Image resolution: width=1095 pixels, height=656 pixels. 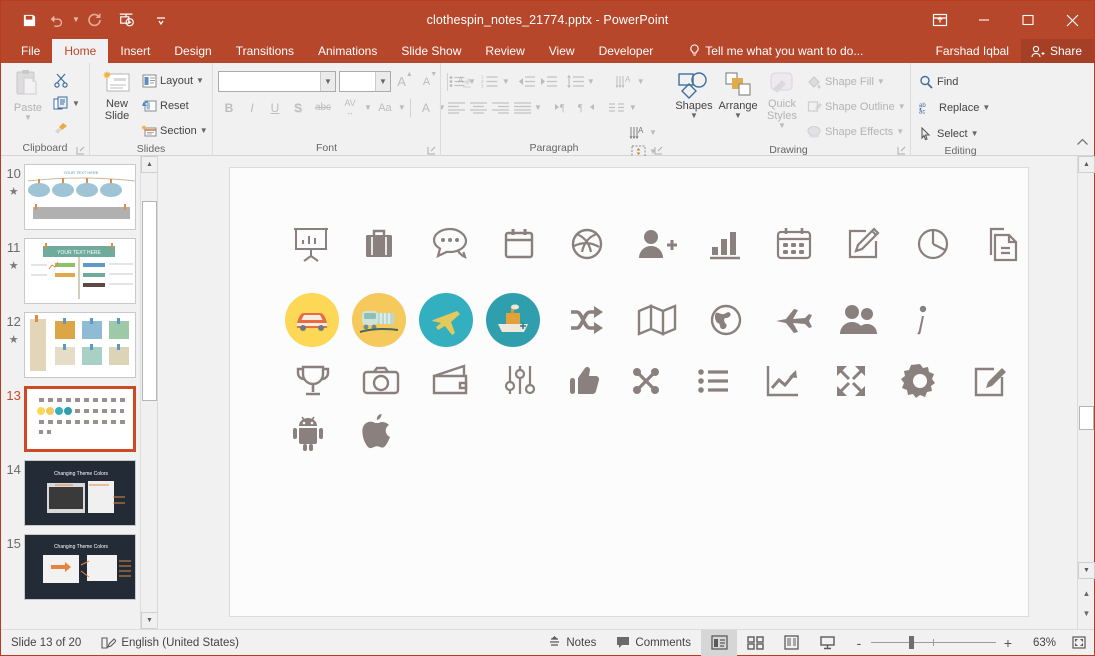 What do you see at coordinates (791, 643) in the screenshot?
I see `reading-view-button` at bounding box center [791, 643].